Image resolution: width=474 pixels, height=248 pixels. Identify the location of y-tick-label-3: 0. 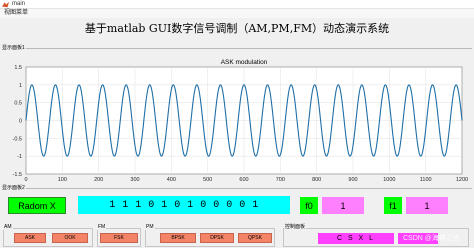
(20, 122).